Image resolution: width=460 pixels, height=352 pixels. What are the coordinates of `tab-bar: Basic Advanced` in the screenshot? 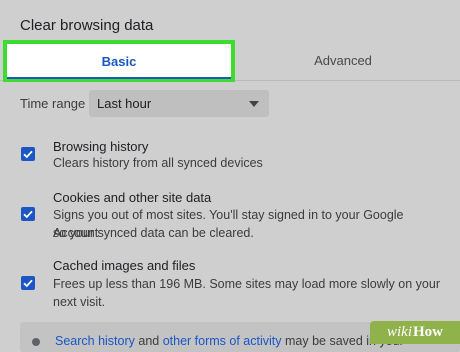 It's located at (230, 61).